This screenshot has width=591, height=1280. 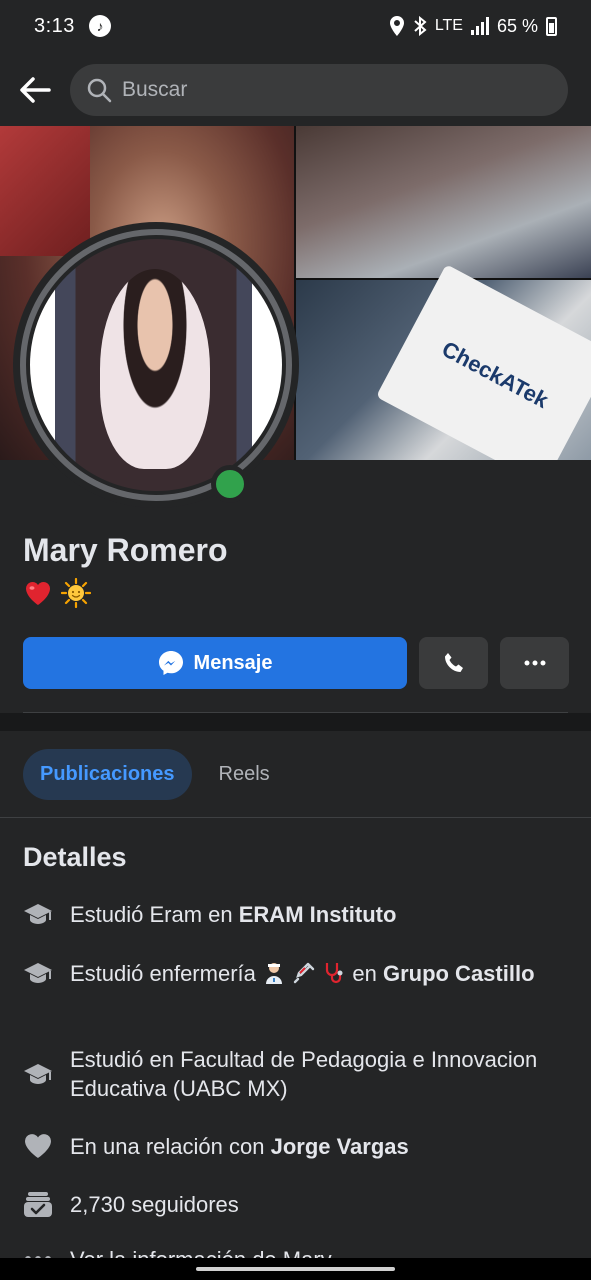 What do you see at coordinates (170, 1146) in the screenshot?
I see `detail-text: En una relación con` at bounding box center [170, 1146].